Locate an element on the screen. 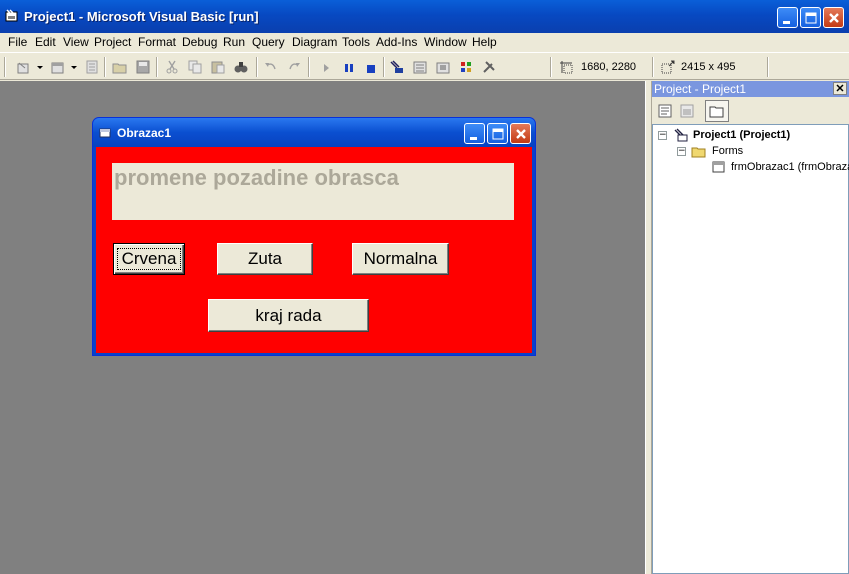 This screenshot has height=574, width=849. normal-button-label: Normalna is located at coordinates (400, 258).